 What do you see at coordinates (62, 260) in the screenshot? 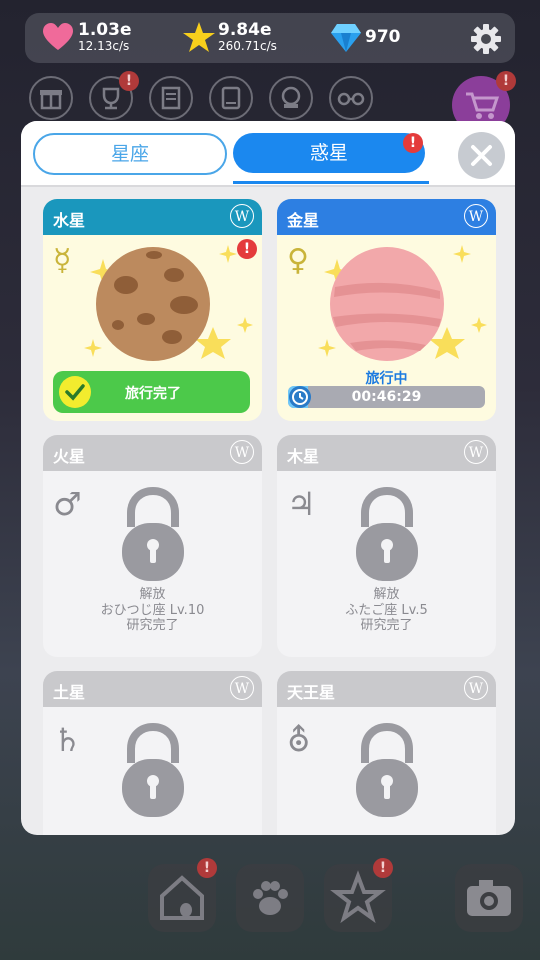
I see `mercury-symbol: ☿` at bounding box center [62, 260].